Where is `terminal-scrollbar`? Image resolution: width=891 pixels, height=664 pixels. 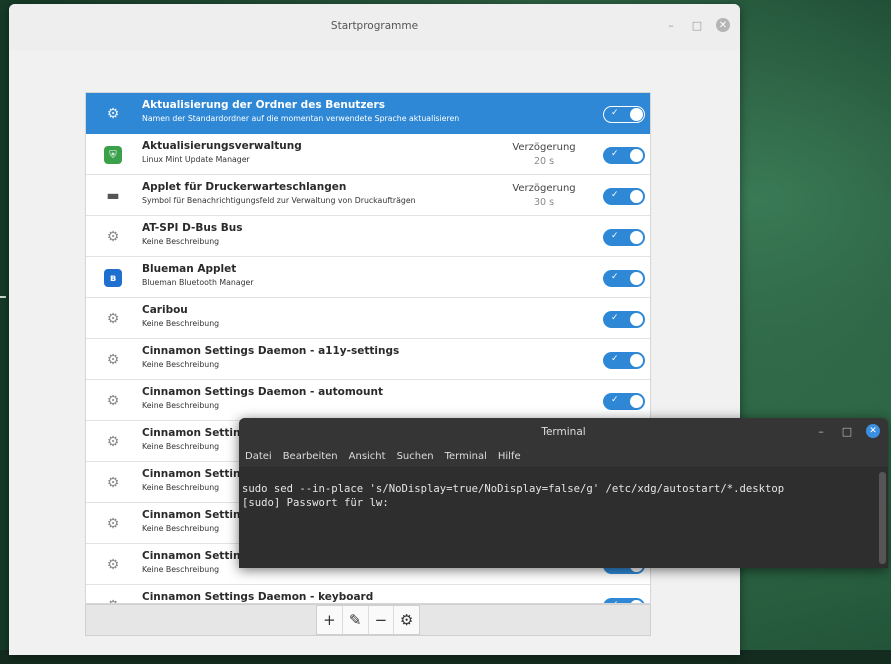
terminal-scrollbar is located at coordinates (882, 518).